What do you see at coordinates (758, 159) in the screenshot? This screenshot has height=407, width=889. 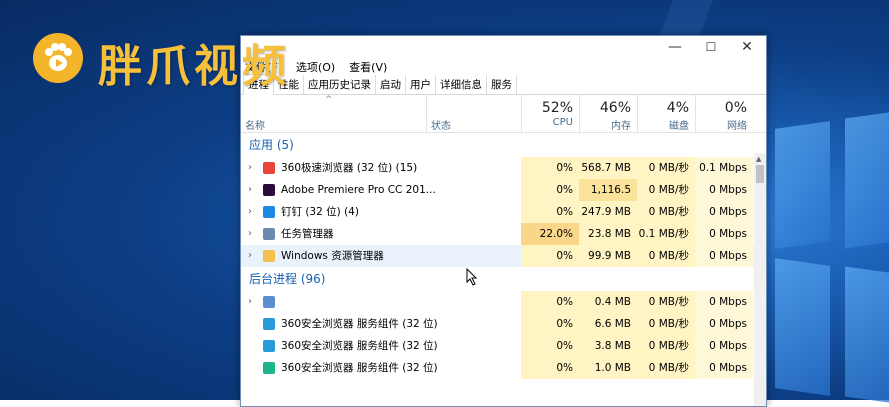 I see `scroll-up-icon: ▲` at bounding box center [758, 159].